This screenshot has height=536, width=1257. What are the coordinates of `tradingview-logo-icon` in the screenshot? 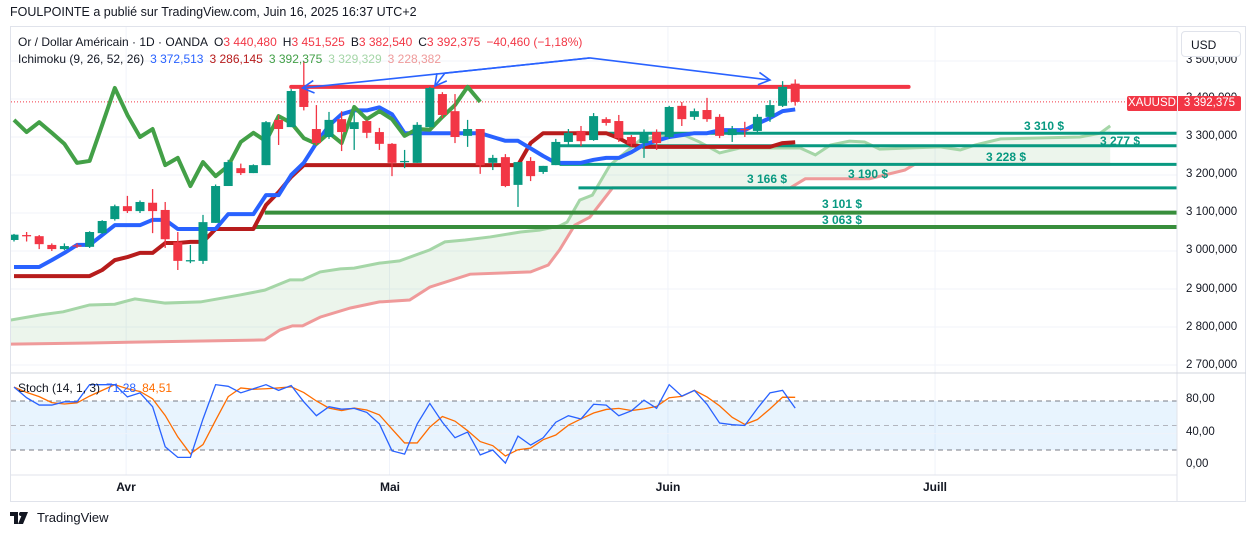 It's located at (19, 517).